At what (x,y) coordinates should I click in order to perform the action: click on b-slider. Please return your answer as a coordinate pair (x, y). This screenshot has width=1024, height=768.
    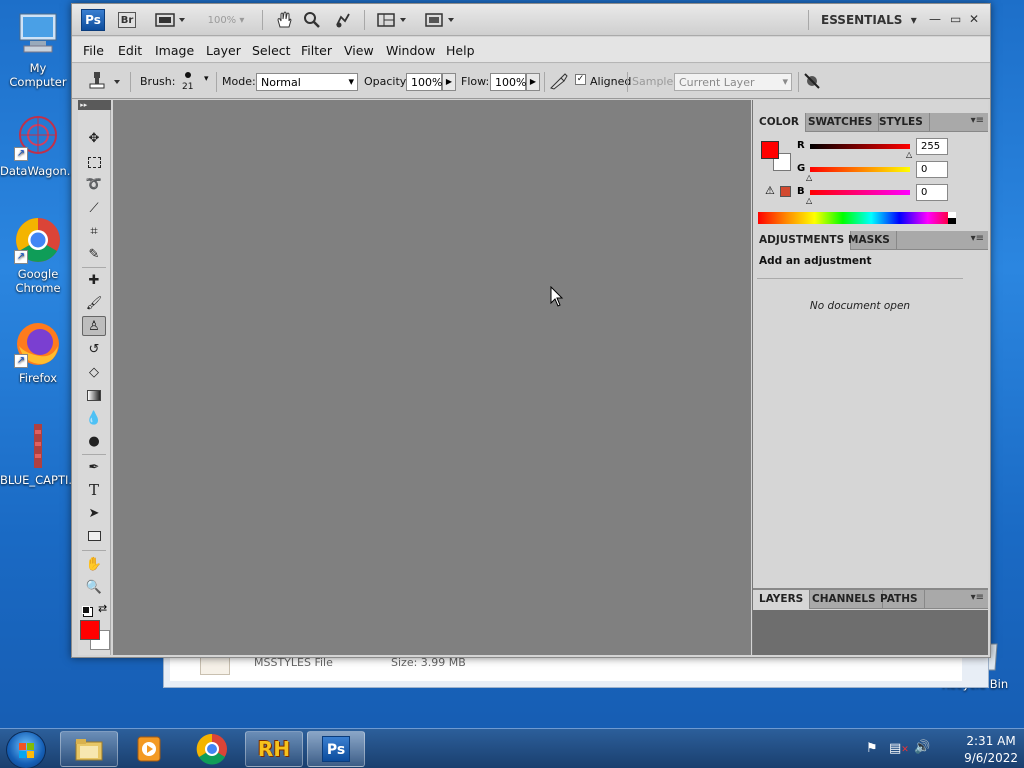
    Looking at the image, I should click on (860, 192).